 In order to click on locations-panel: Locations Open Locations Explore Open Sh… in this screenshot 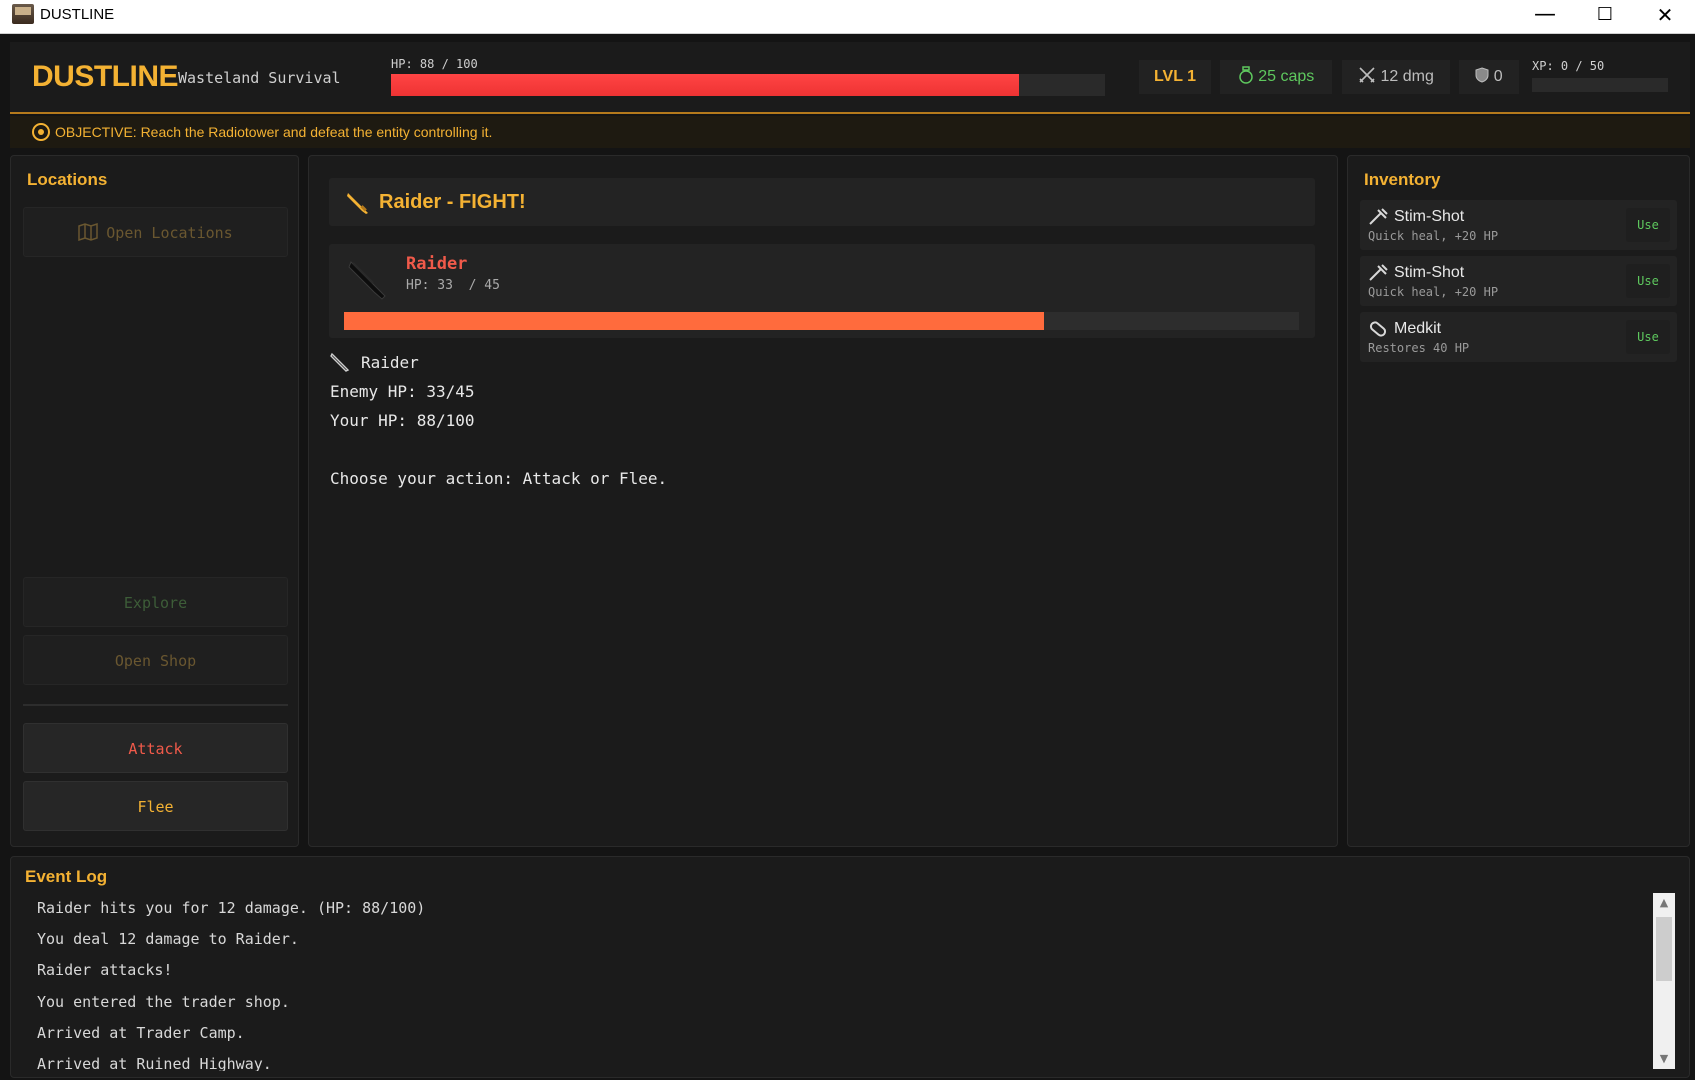, I will do `click(154, 501)`.